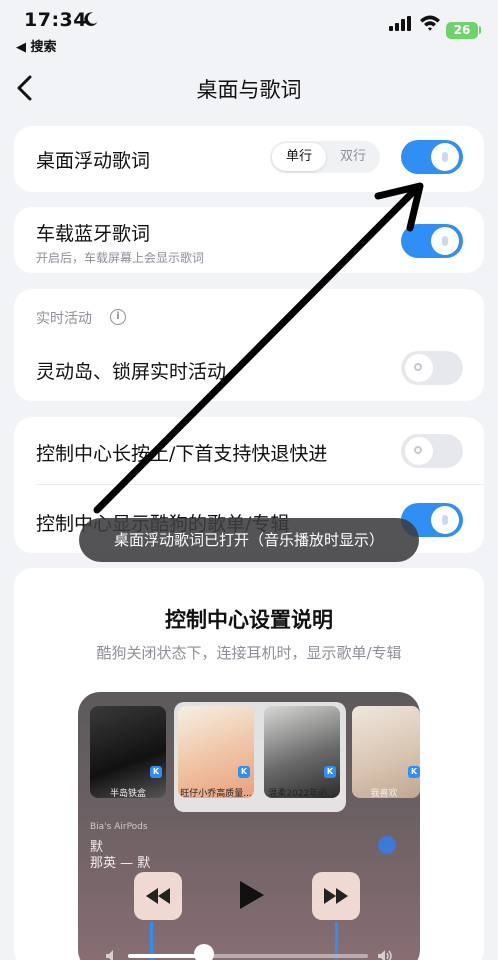 This screenshot has height=960, width=498. Describe the element at coordinates (249, 540) in the screenshot. I see `toast-message: 桌面浮动歌词已打开（音乐播放时显示）` at that location.